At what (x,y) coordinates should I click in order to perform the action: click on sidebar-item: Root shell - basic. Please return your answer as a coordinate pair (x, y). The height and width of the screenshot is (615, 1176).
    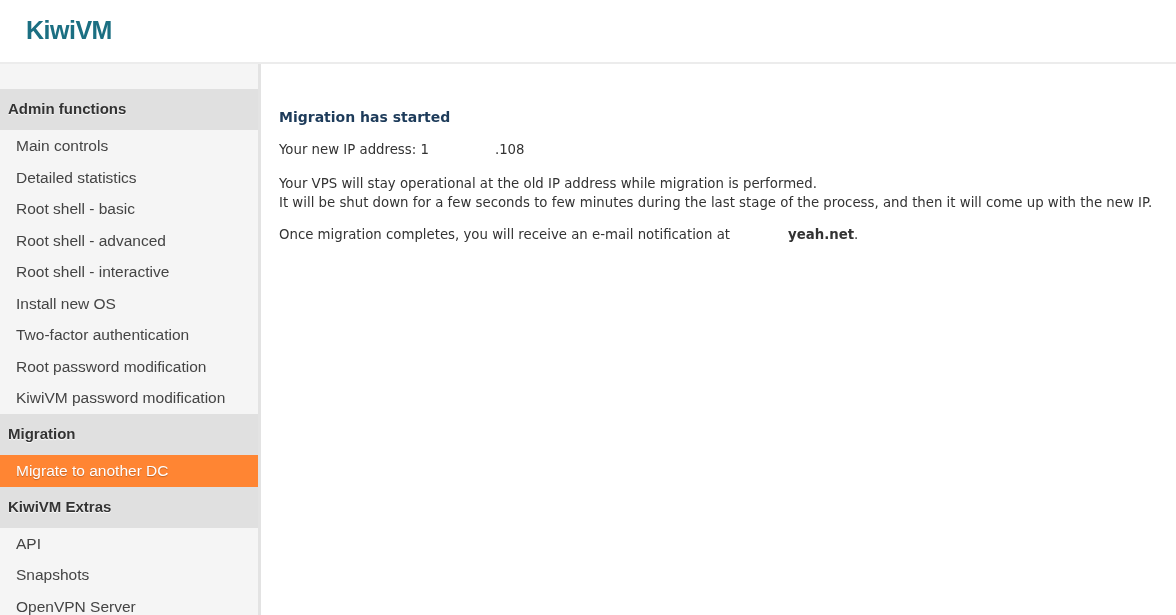
    Looking at the image, I should click on (129, 209).